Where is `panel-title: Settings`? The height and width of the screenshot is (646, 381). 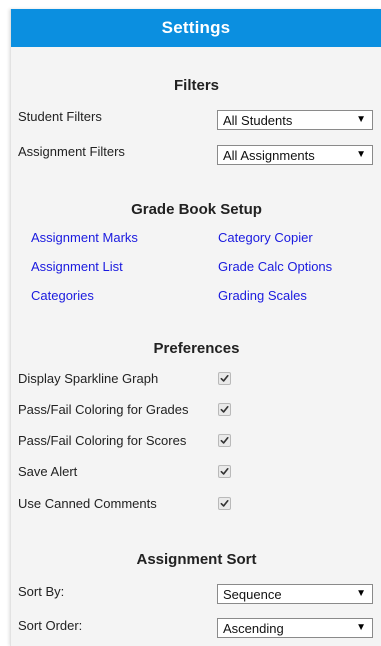 panel-title: Settings is located at coordinates (196, 27).